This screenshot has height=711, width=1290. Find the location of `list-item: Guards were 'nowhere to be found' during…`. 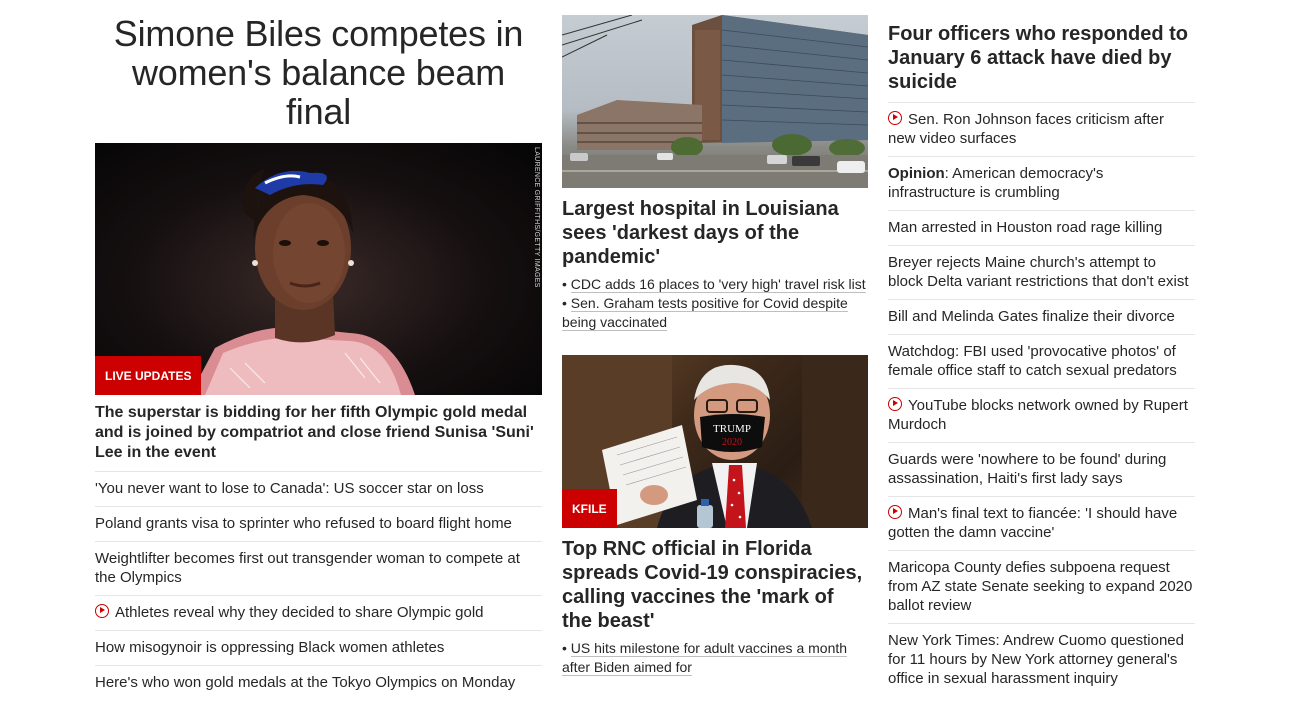

list-item: Guards were 'nowhere to be found' during… is located at coordinates (1041, 470).